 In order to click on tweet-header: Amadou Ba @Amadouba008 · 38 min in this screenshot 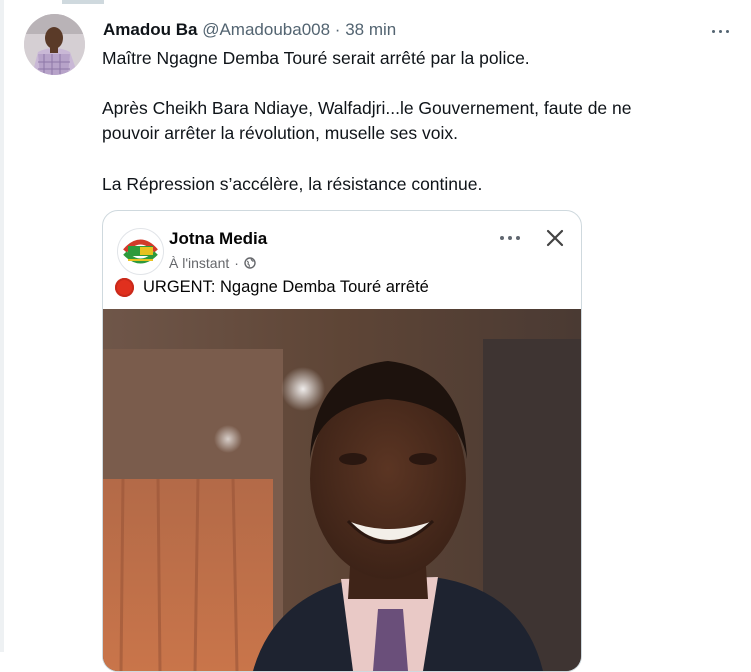, I will do `click(249, 30)`.